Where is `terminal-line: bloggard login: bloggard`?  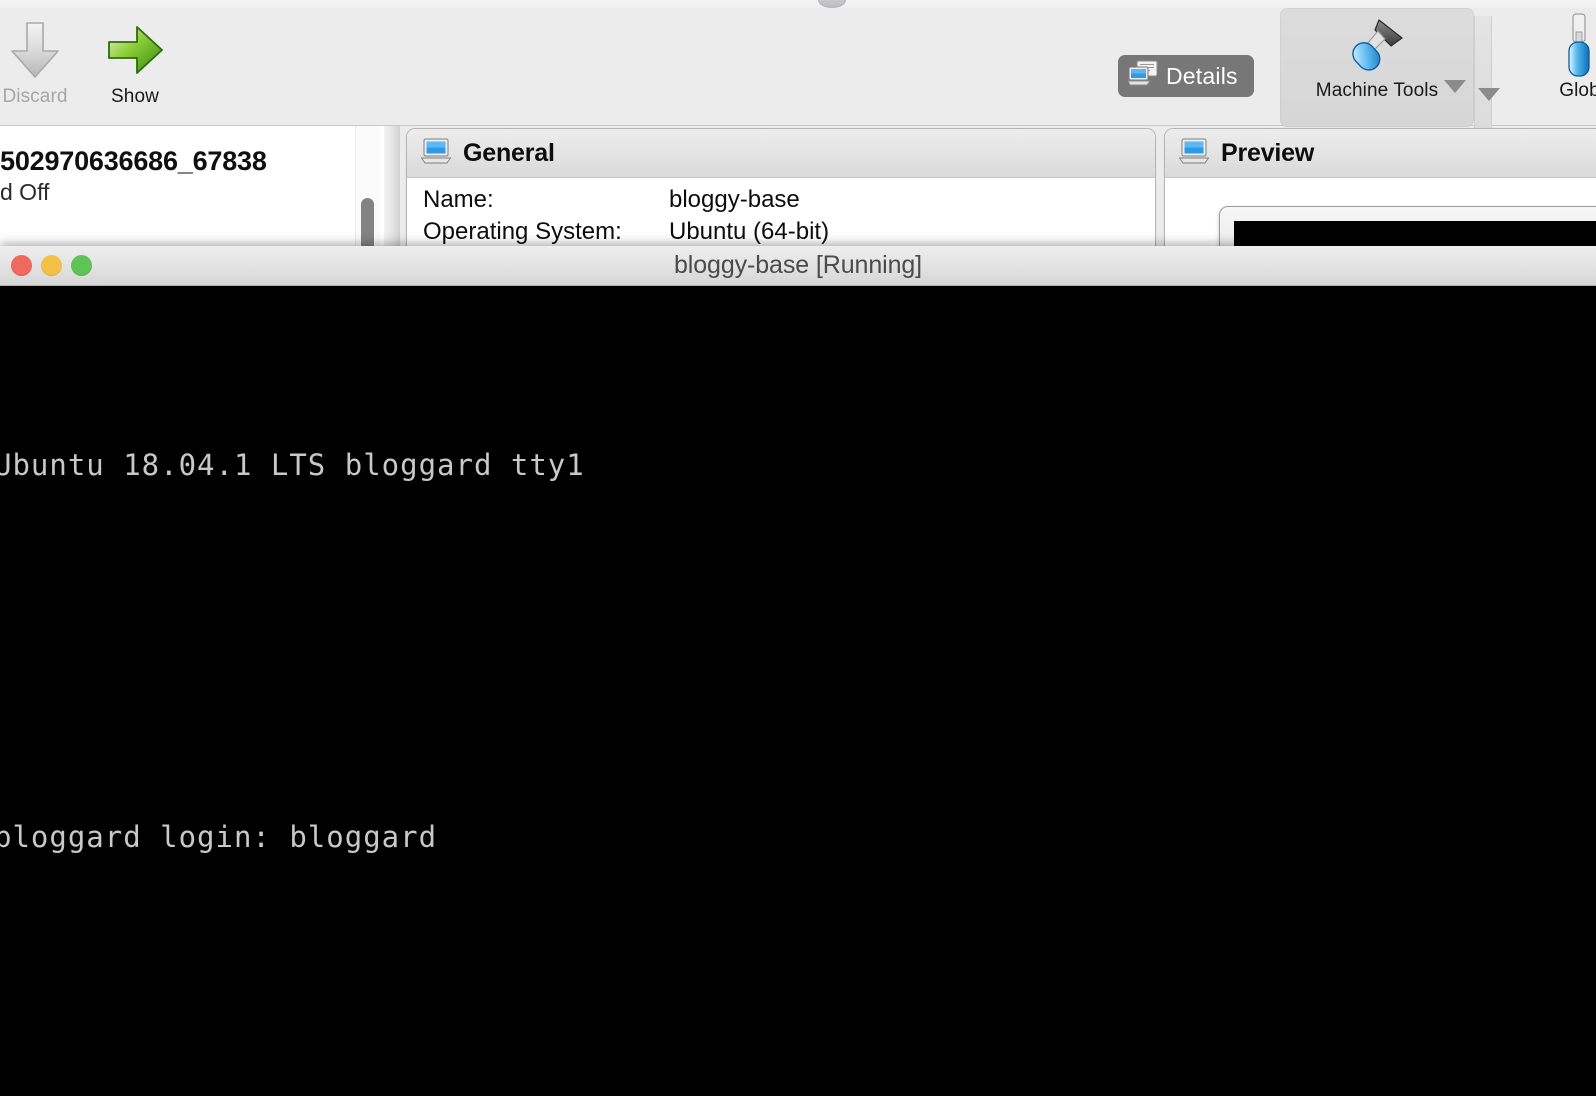
terminal-line: bloggard login: bloggard is located at coordinates (219, 837).